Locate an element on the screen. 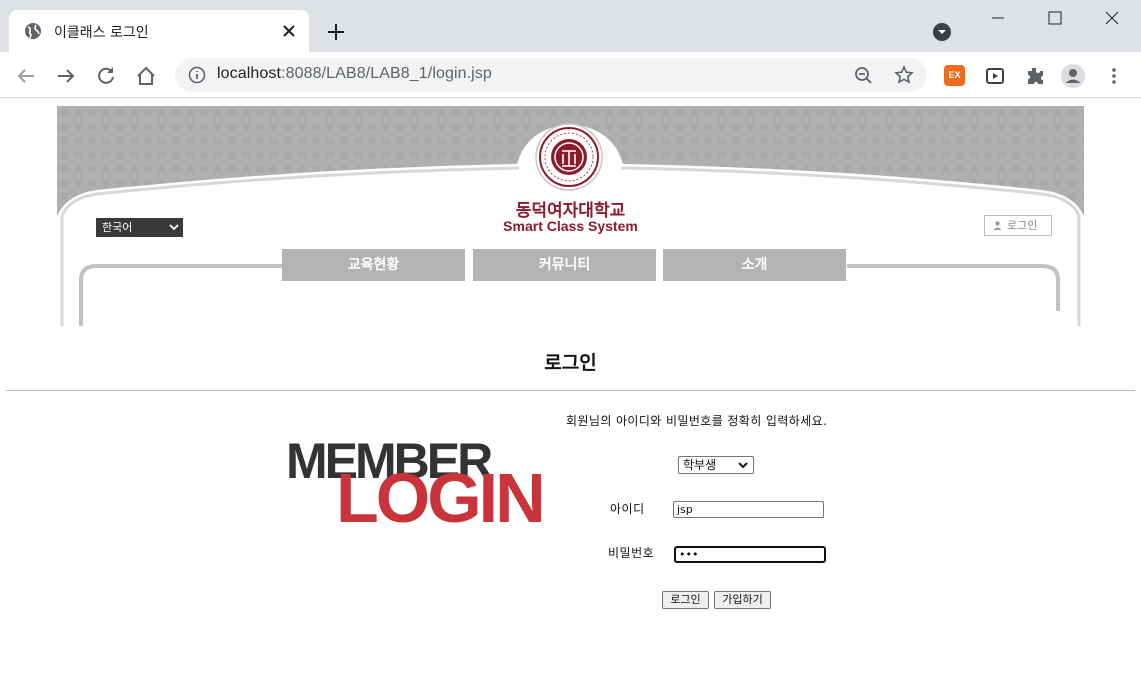 The image size is (1141, 694). page-title: 로그인 is located at coordinates (570, 363).